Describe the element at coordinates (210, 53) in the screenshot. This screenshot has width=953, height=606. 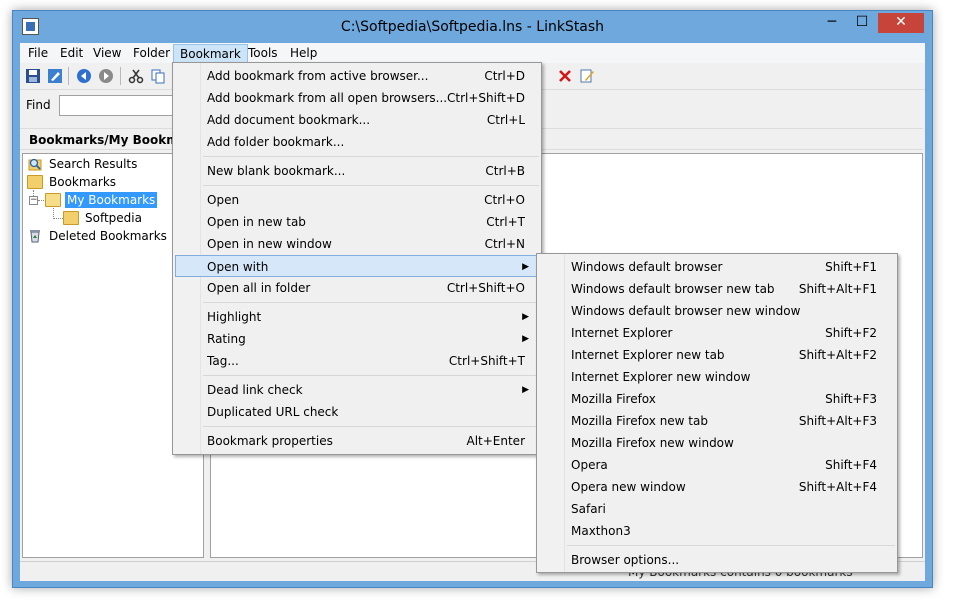
I see `menu-bookmark: Bookmark` at that location.